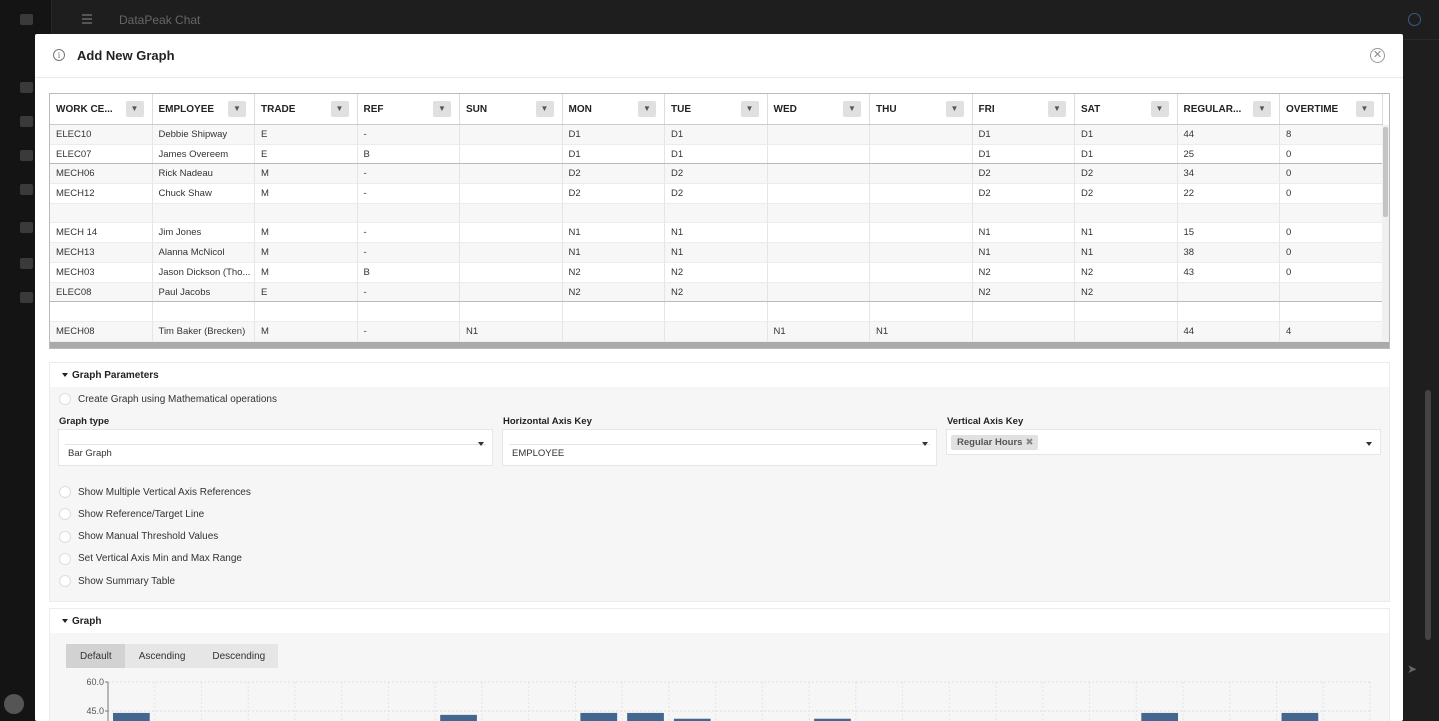 The image size is (1439, 721). I want to click on table-row: MECH 14 Jim Jones M - N1 N1 N1 N1 15 0, so click(716, 233).